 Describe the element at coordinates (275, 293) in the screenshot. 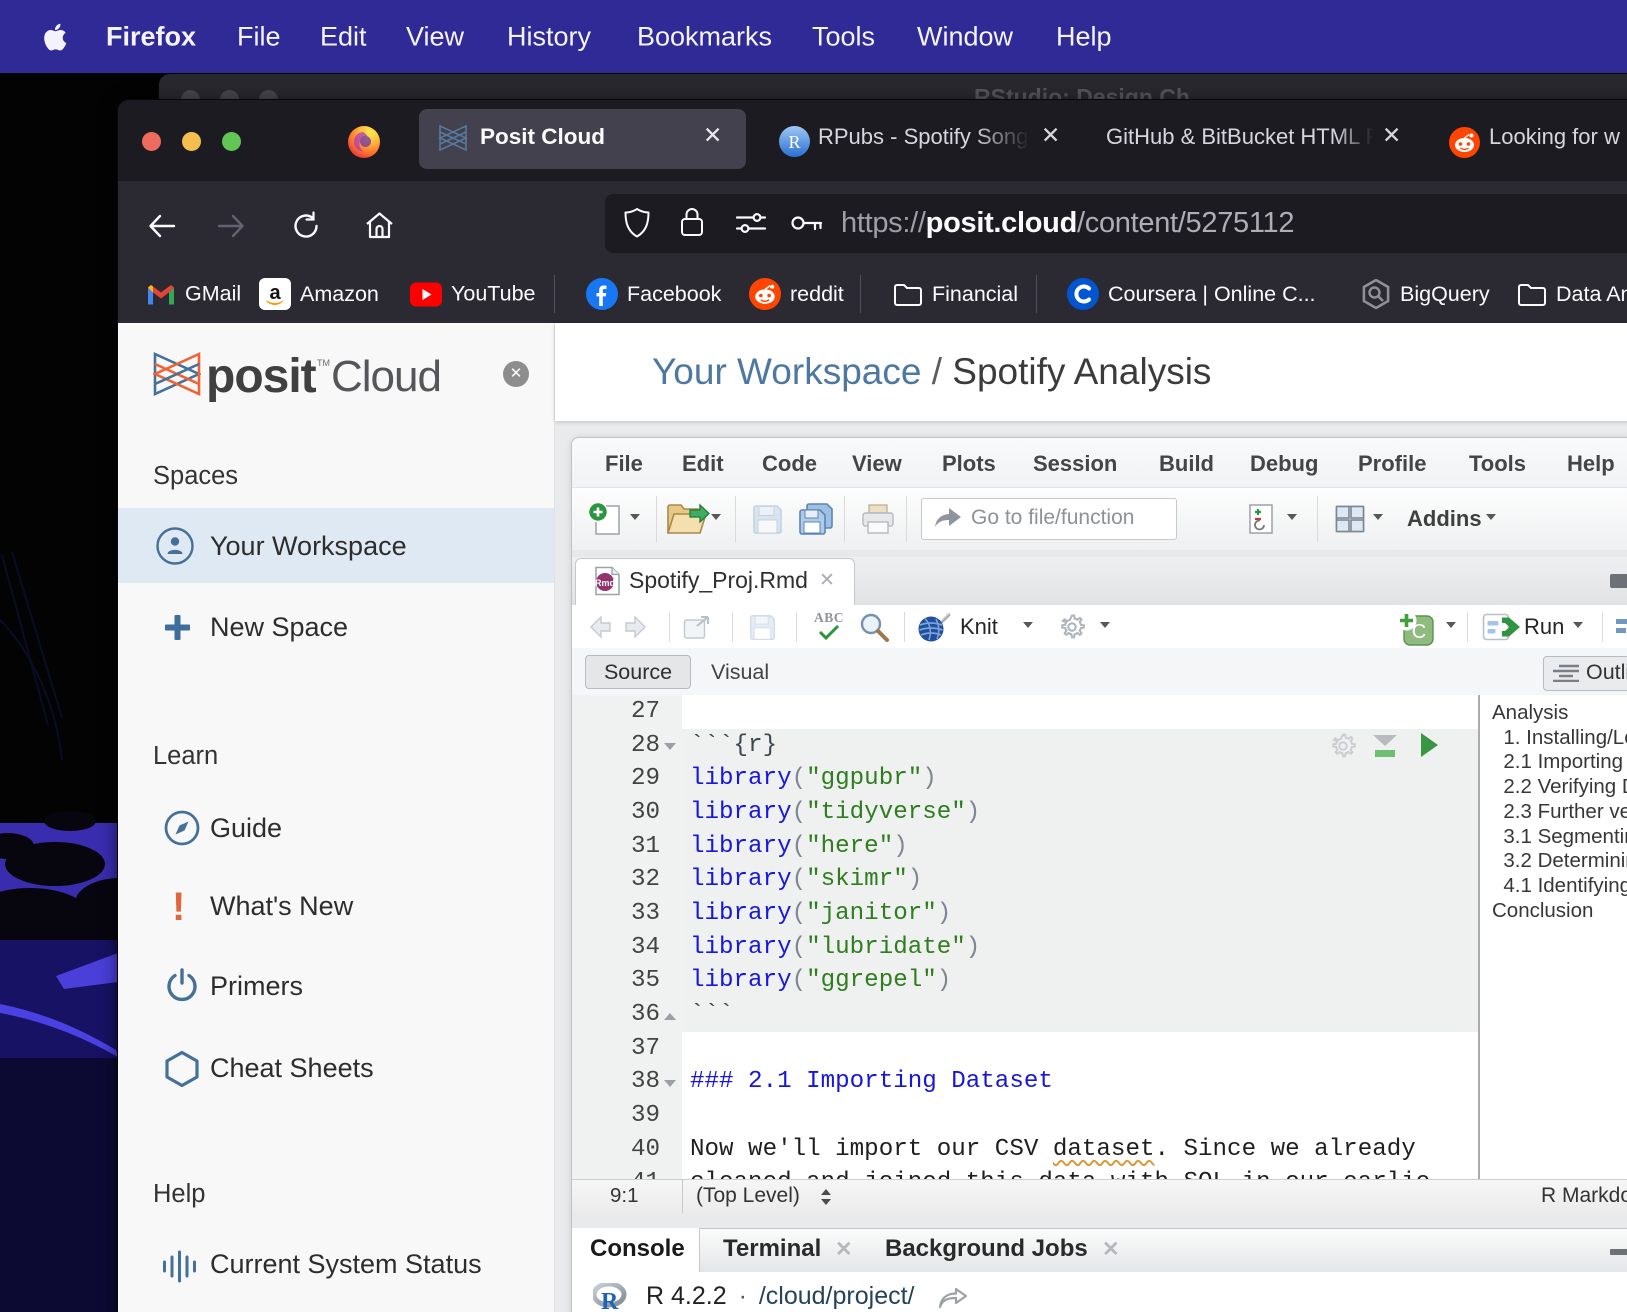

I see `svg-text: a` at that location.